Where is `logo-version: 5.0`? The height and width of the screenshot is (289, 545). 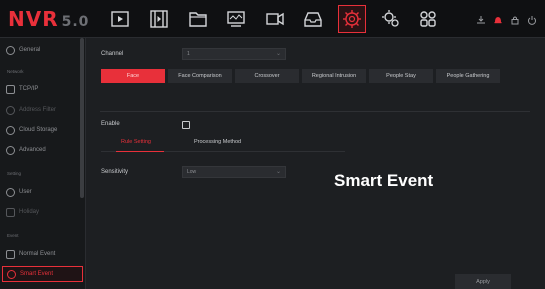 logo-version: 5.0 is located at coordinates (75, 22).